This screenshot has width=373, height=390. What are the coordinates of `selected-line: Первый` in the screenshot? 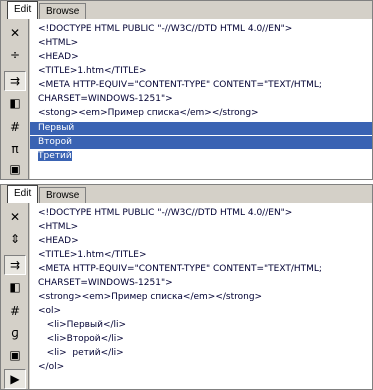 It's located at (201, 128).